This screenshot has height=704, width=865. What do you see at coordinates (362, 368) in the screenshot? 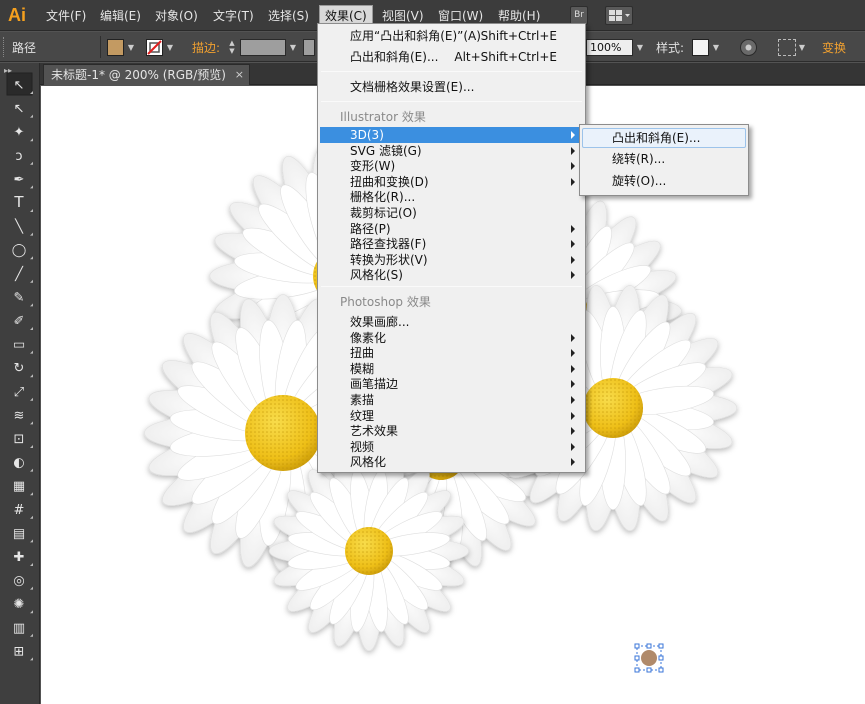
I see `menu-item-label: 模糊` at bounding box center [362, 368].